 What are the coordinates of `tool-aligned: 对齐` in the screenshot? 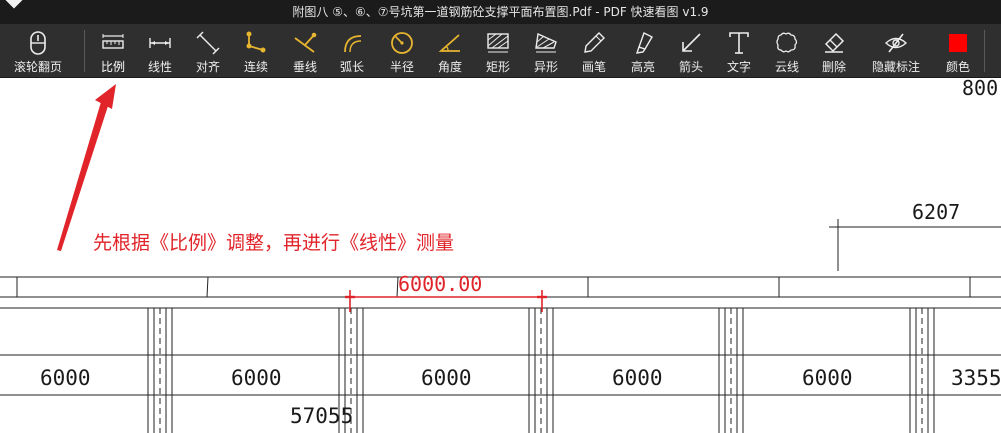 It's located at (208, 51).